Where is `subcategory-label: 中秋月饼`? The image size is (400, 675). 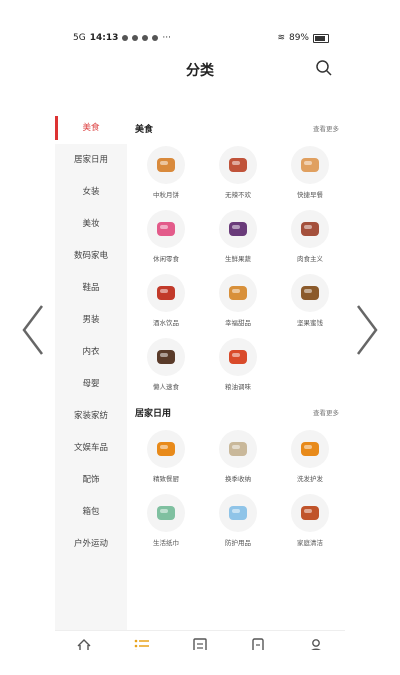
subcategory-label: 中秋月饼 is located at coordinates (166, 195).